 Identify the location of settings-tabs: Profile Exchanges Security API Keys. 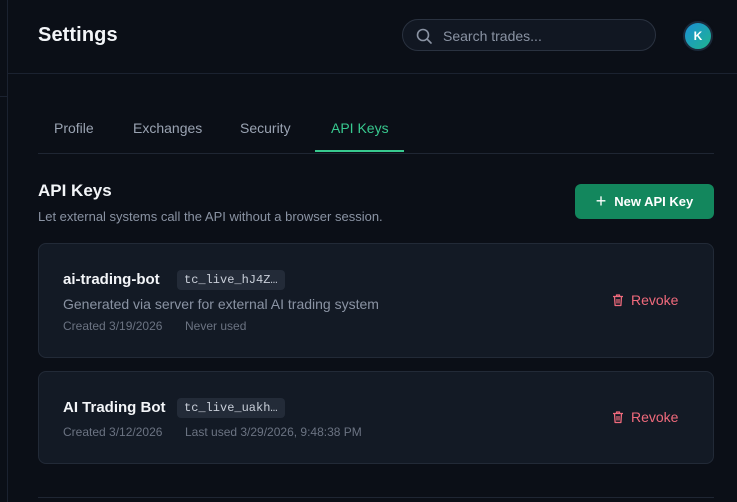
(376, 129).